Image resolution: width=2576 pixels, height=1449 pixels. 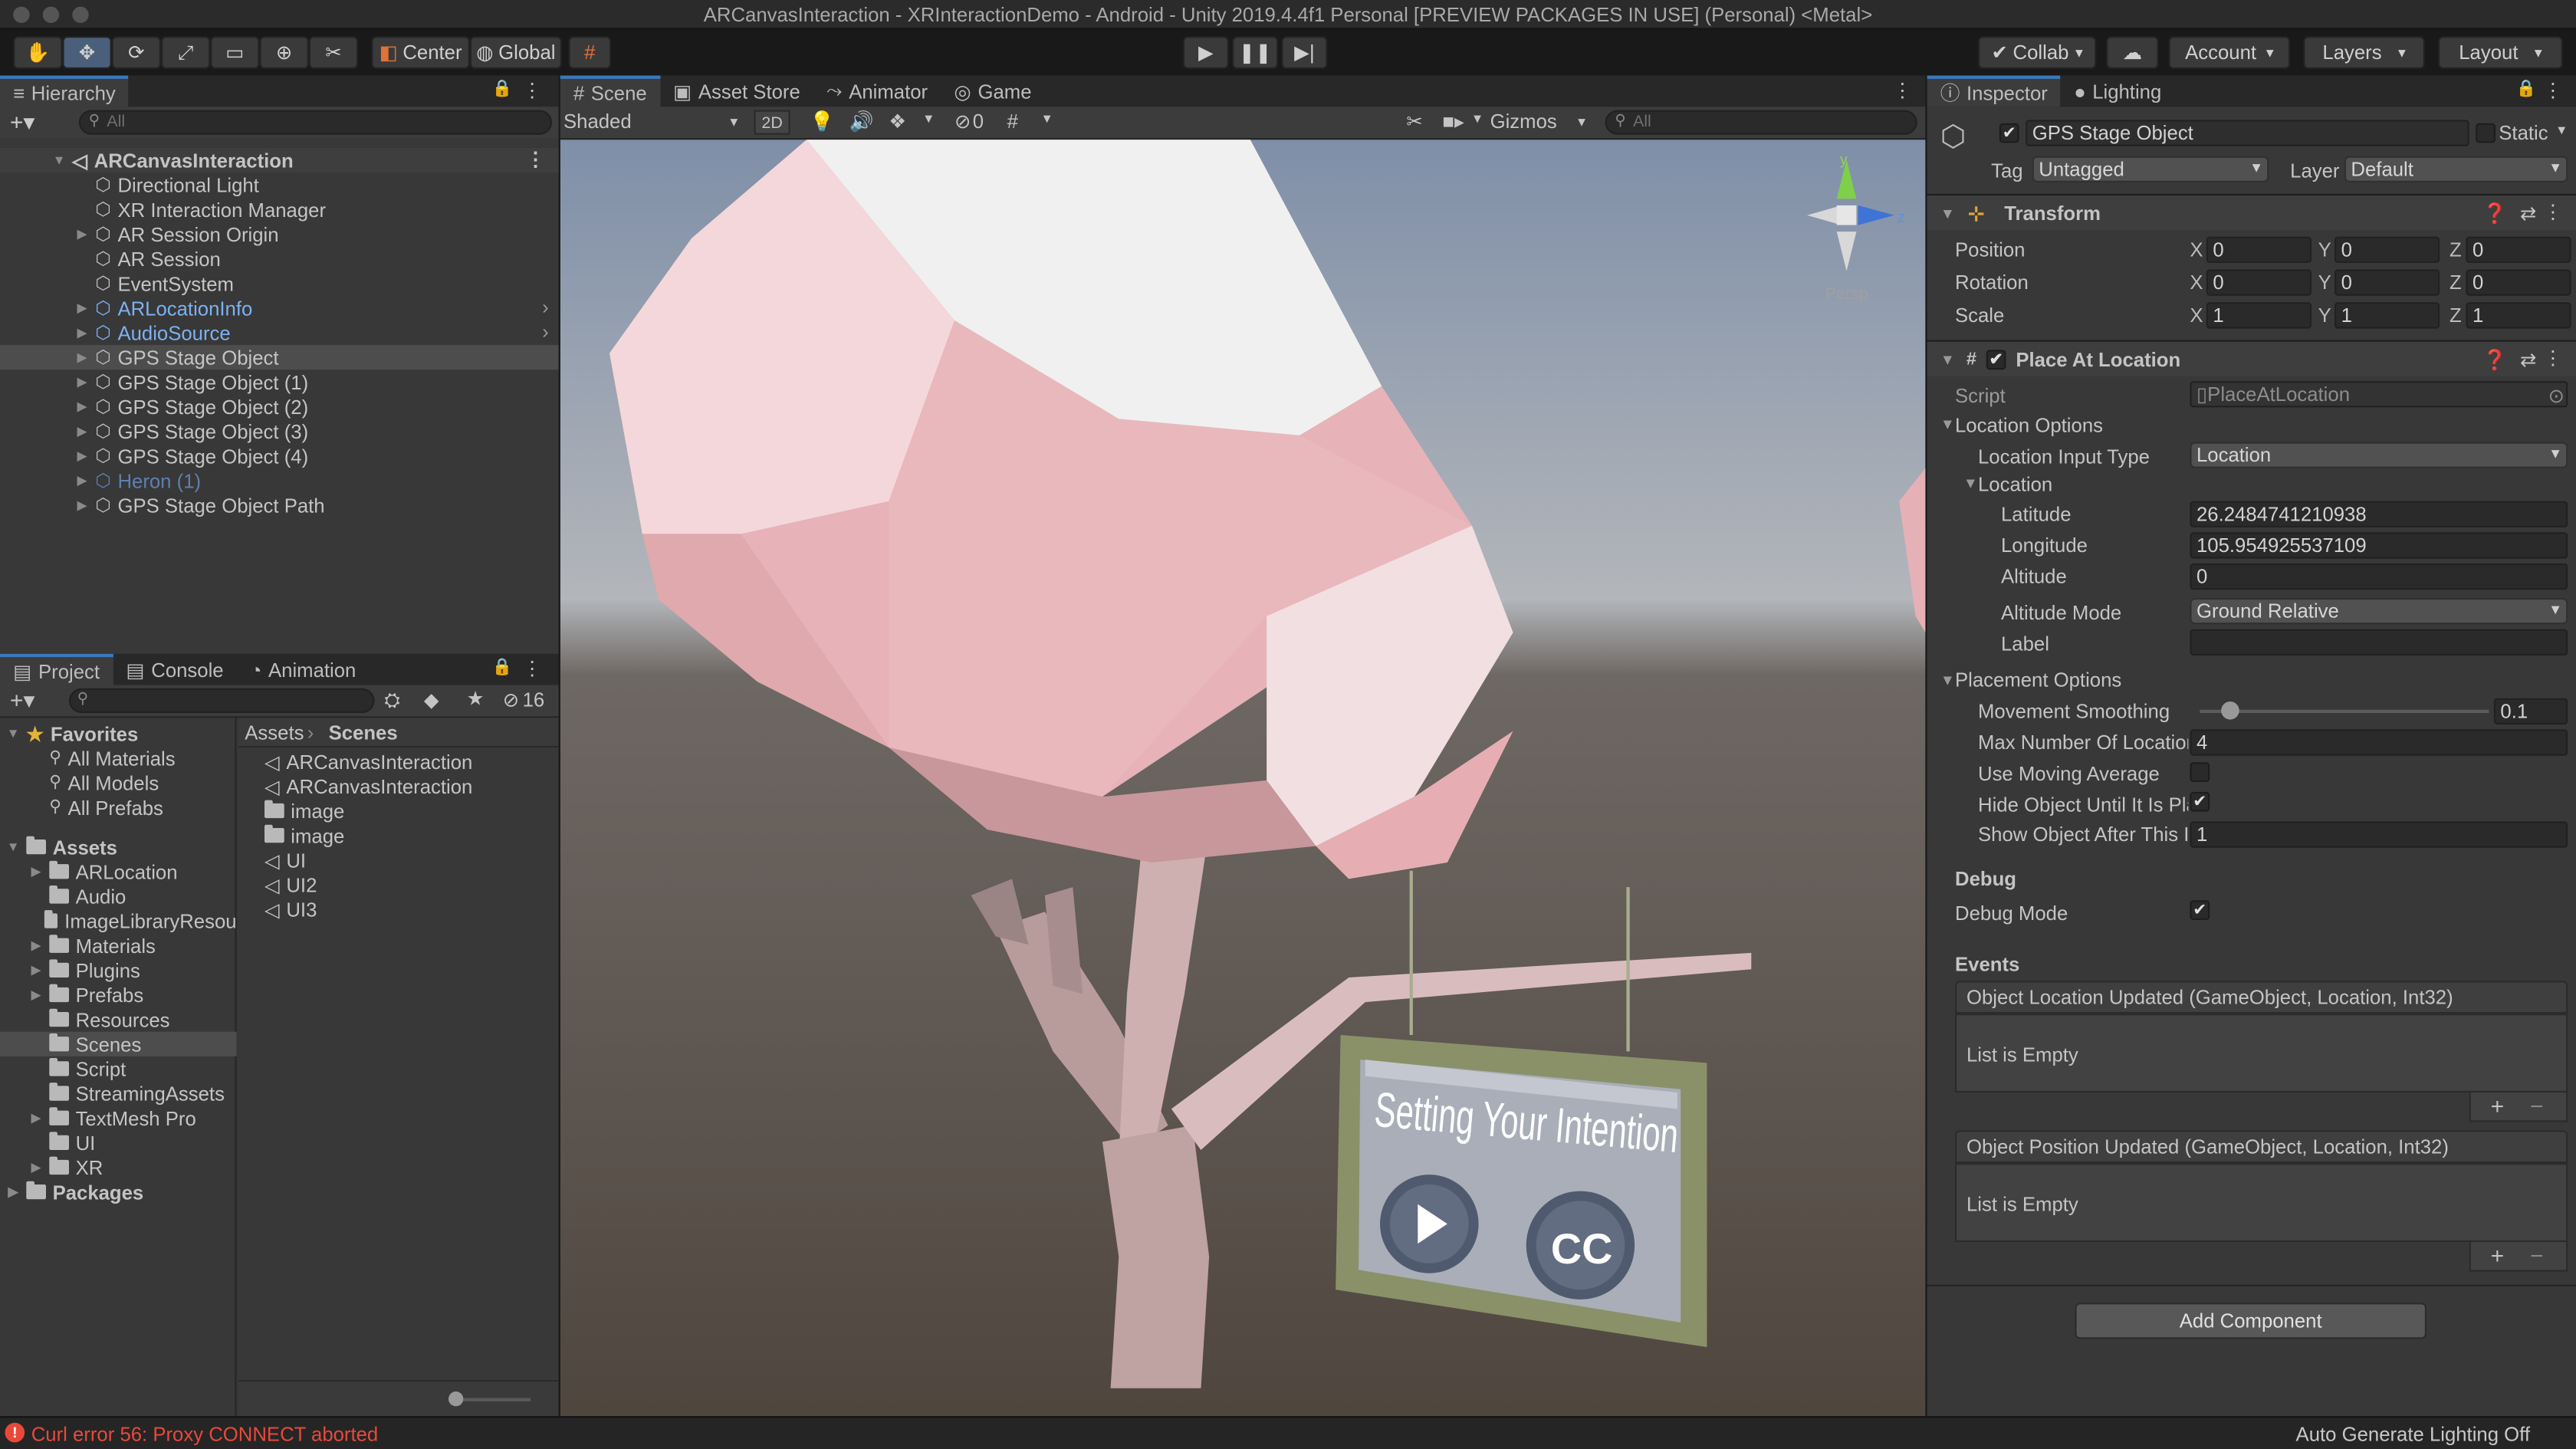 What do you see at coordinates (235, 53) in the screenshot?
I see `rect-tool-button: ▭` at bounding box center [235, 53].